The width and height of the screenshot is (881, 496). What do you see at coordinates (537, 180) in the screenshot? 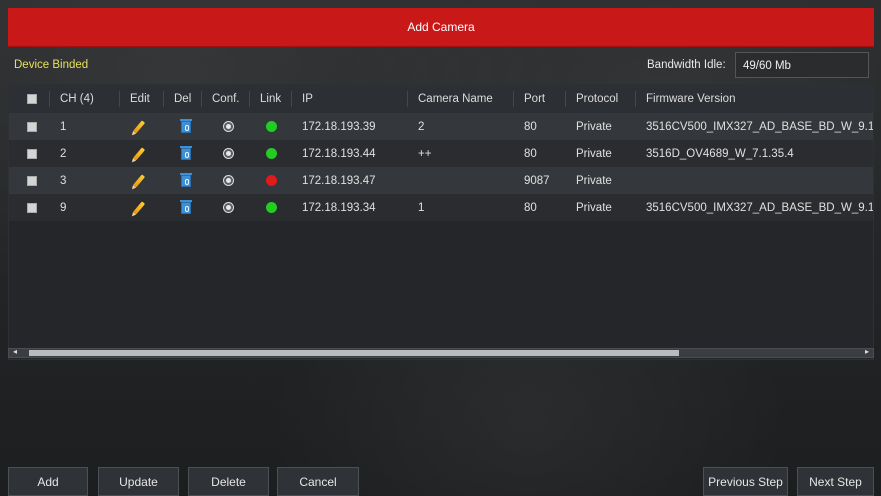
I see `cell-port: 9087` at bounding box center [537, 180].